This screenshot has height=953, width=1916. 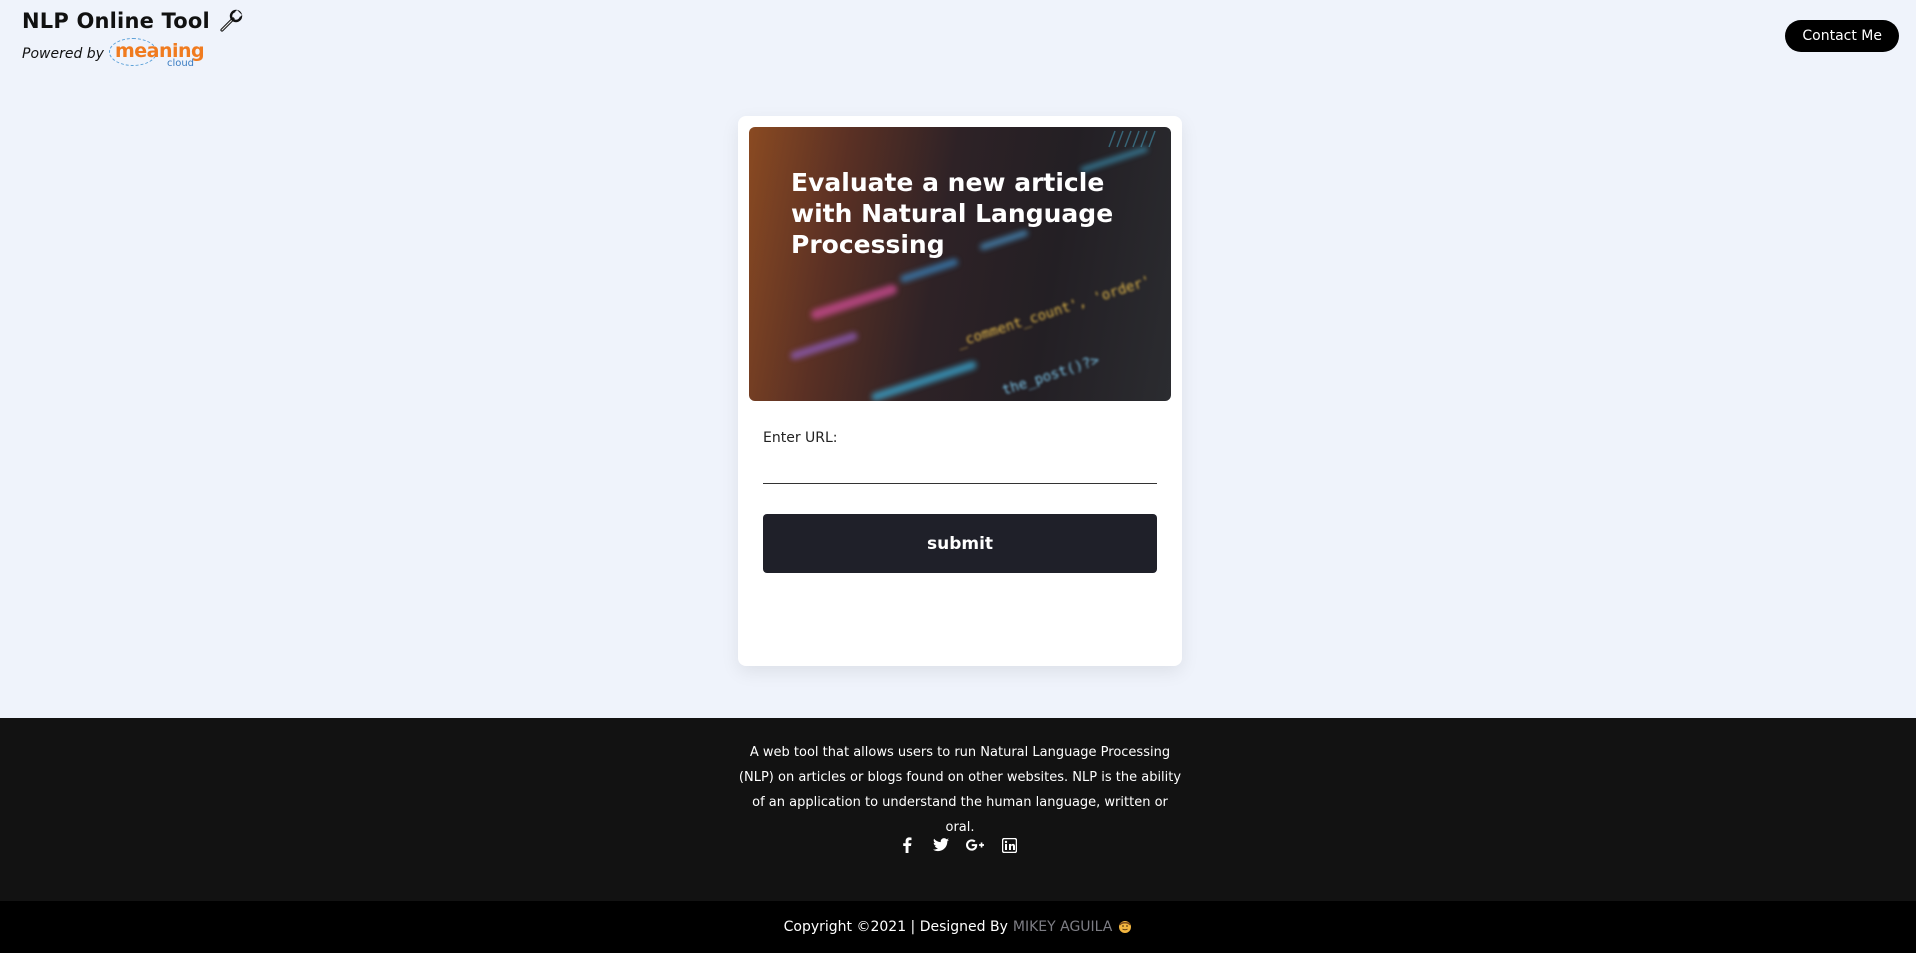 What do you see at coordinates (1063, 927) in the screenshot?
I see `designer-link: MIKEY AGUILA` at bounding box center [1063, 927].